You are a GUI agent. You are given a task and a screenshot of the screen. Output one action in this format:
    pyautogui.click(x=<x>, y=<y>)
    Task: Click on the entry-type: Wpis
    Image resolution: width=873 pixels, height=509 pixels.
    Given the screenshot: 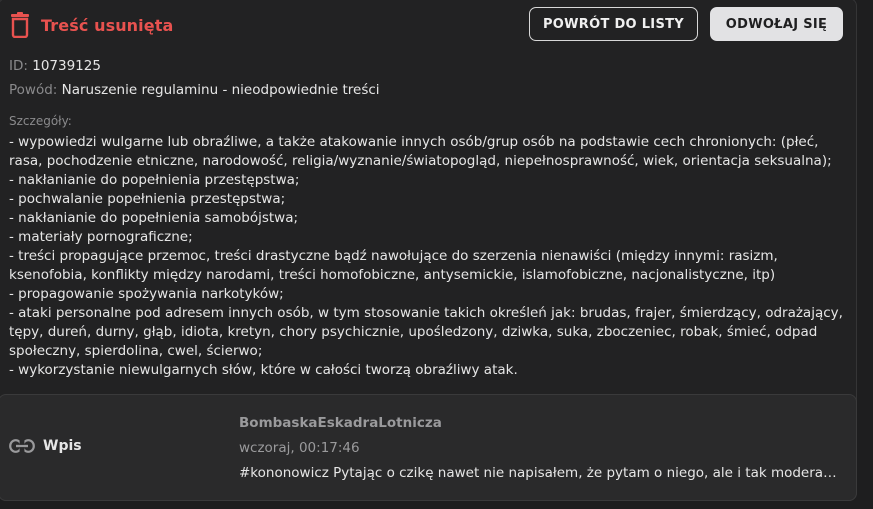 What is the action you would take?
    pyautogui.click(x=45, y=446)
    